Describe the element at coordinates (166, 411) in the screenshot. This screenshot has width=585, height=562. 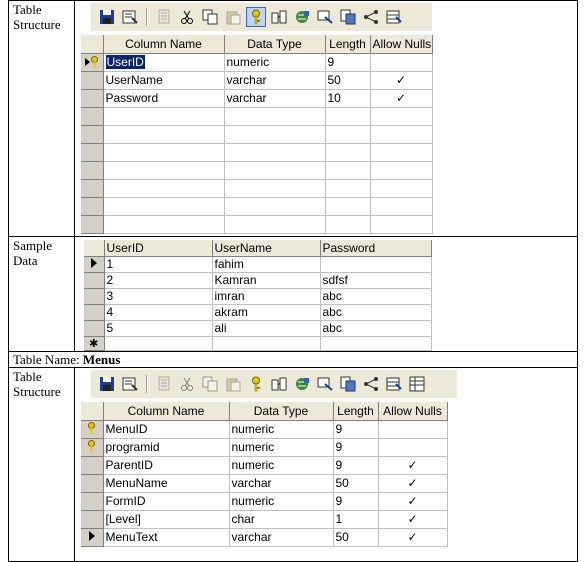
I see `header-column-name: Column Name` at that location.